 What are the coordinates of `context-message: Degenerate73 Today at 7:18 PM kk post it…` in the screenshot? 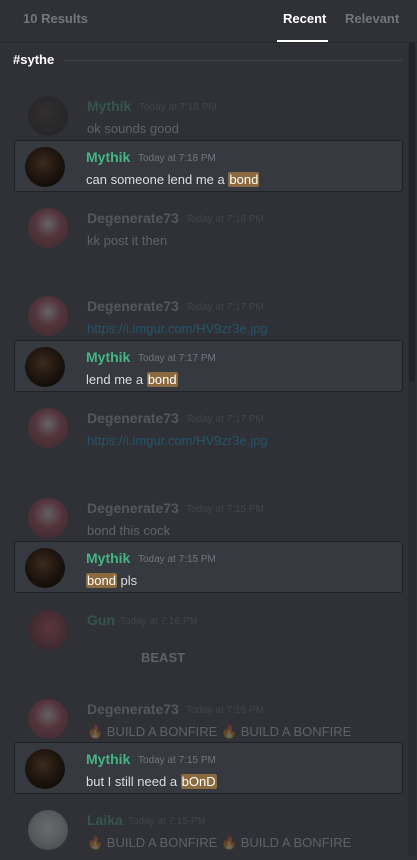 It's located at (213, 233).